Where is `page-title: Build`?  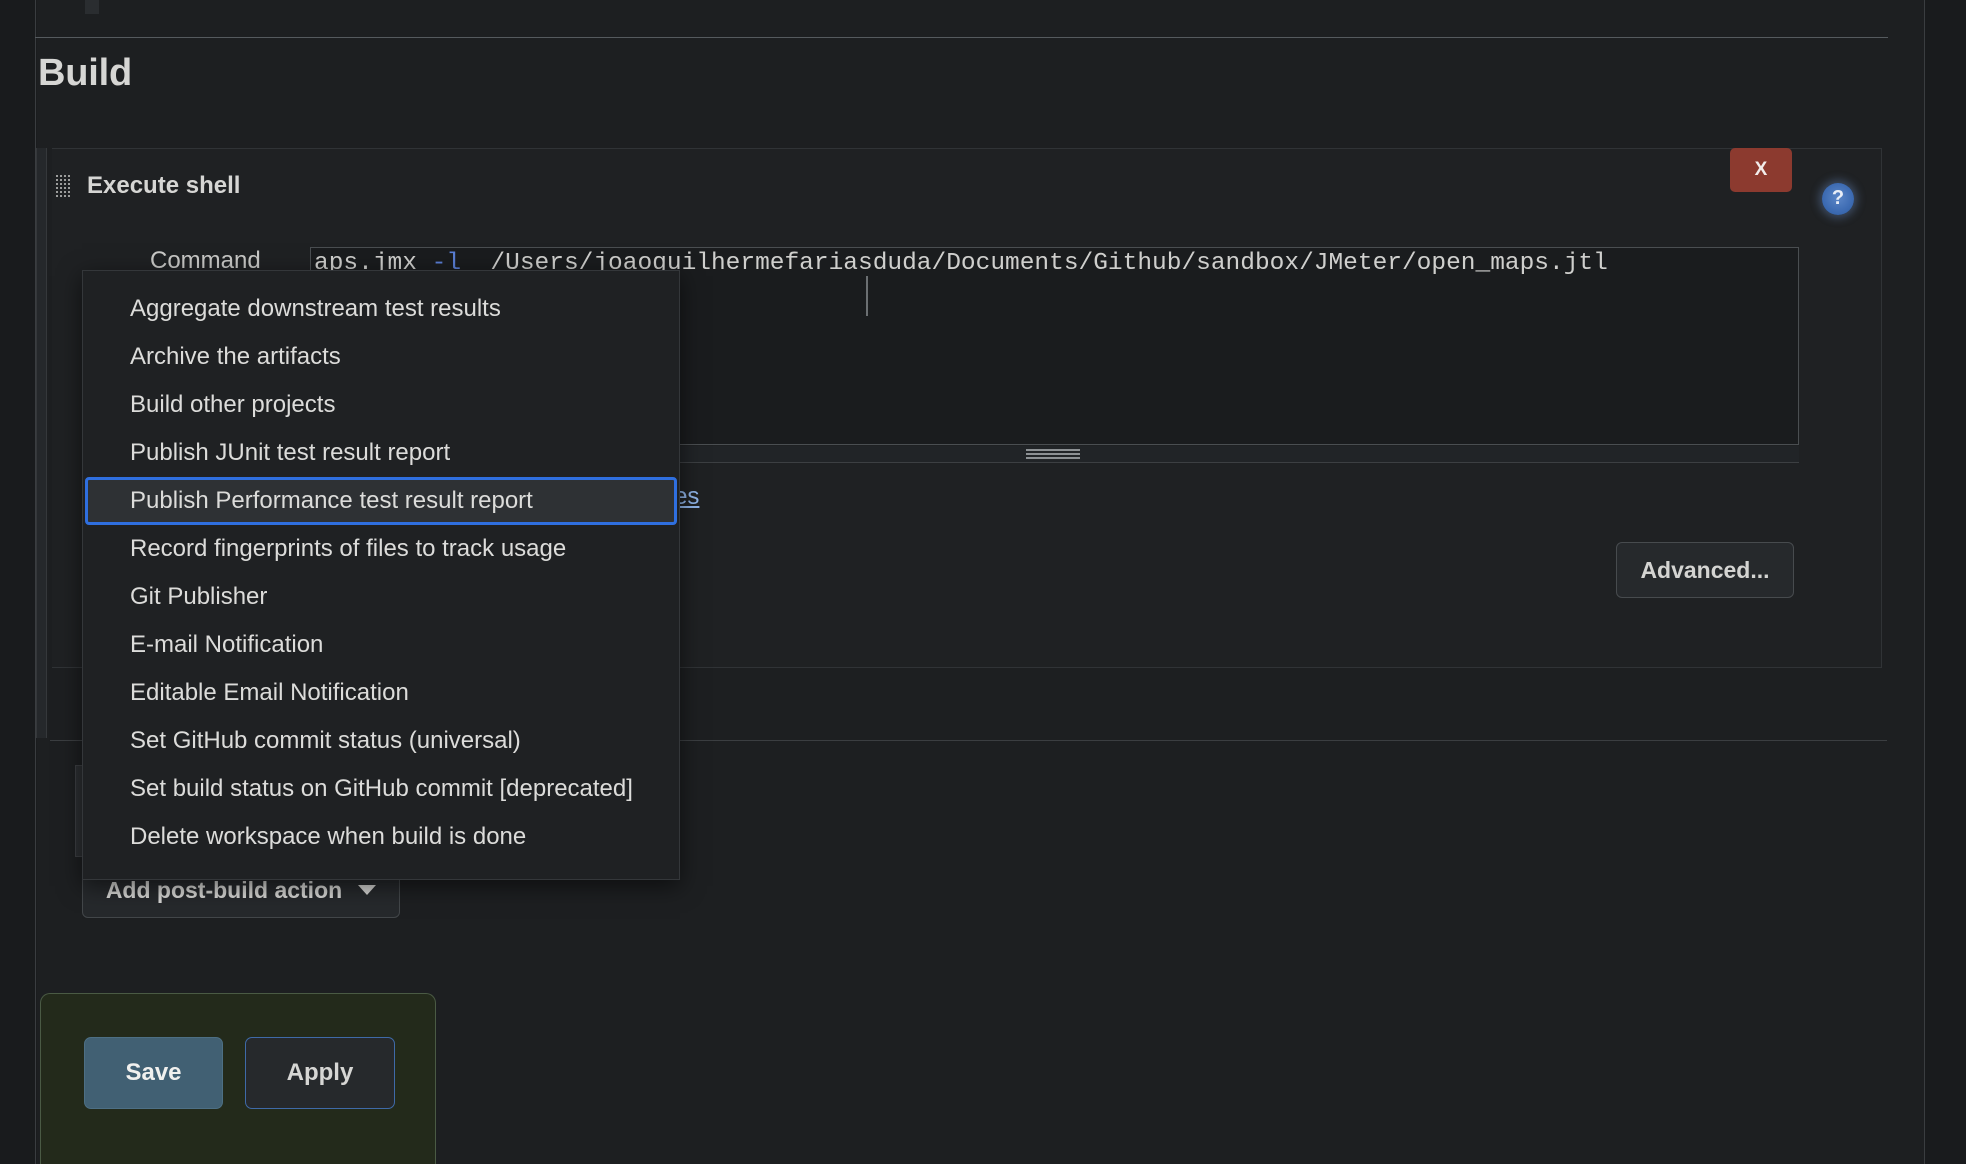 page-title: Build is located at coordinates (85, 73).